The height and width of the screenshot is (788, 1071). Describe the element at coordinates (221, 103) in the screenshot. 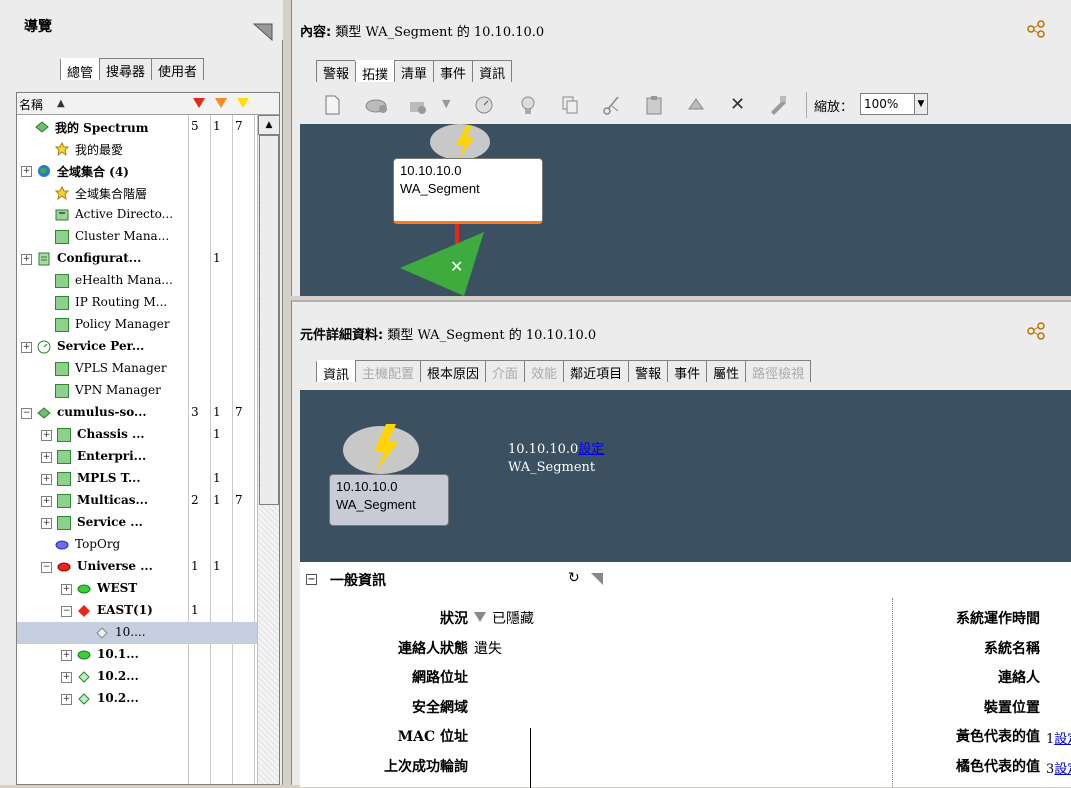

I see `major-alarm-column-icon` at that location.